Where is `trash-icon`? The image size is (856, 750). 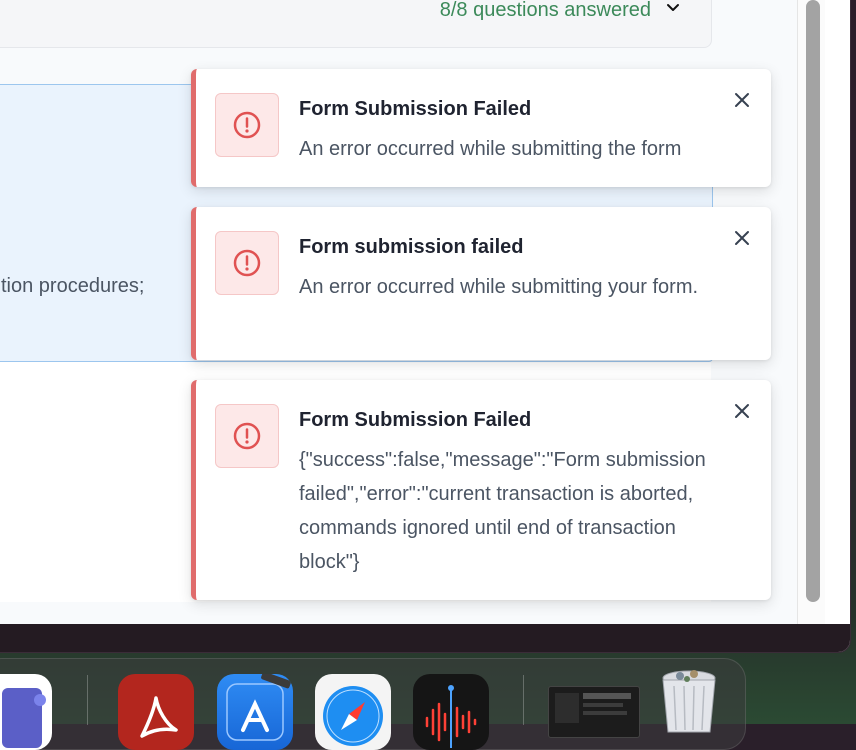 trash-icon is located at coordinates (689, 701).